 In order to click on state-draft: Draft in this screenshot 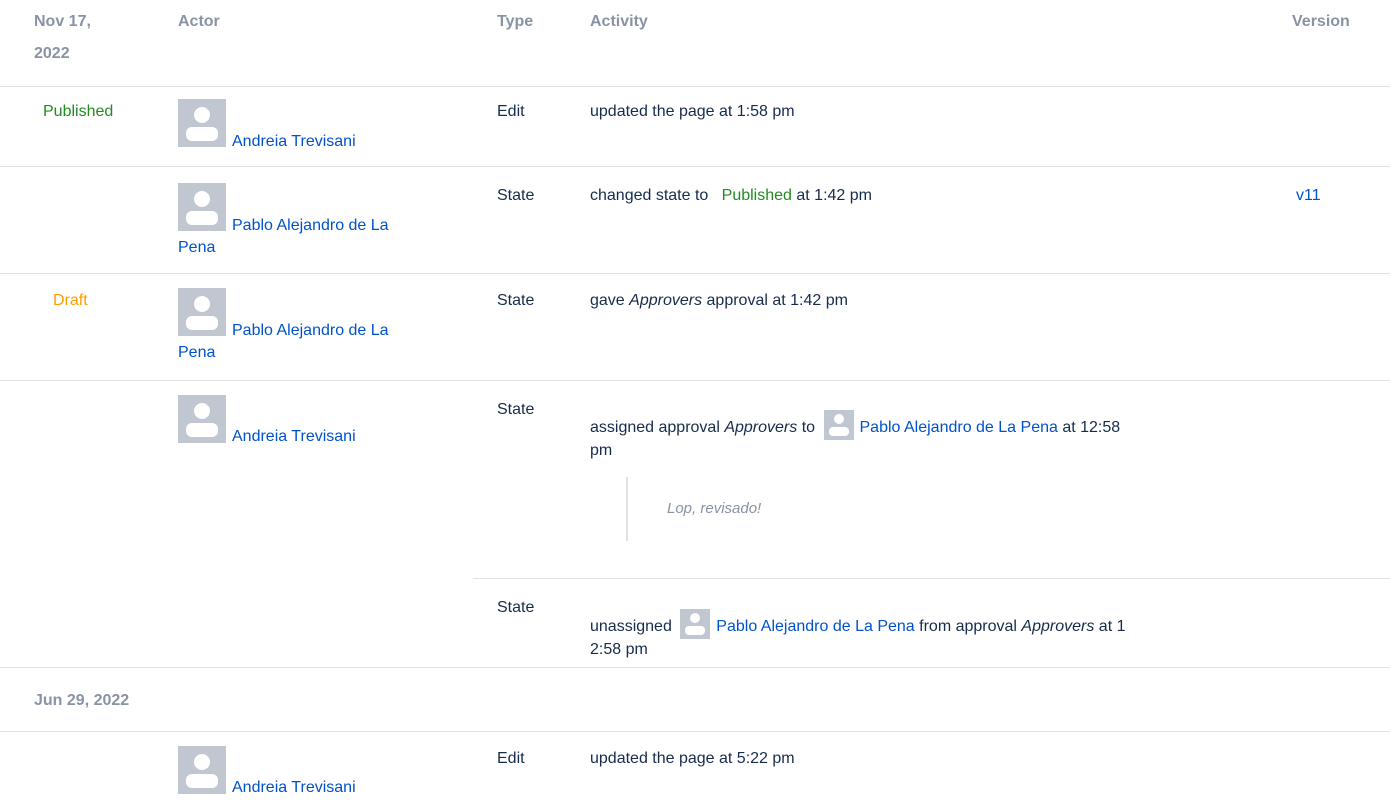, I will do `click(70, 300)`.